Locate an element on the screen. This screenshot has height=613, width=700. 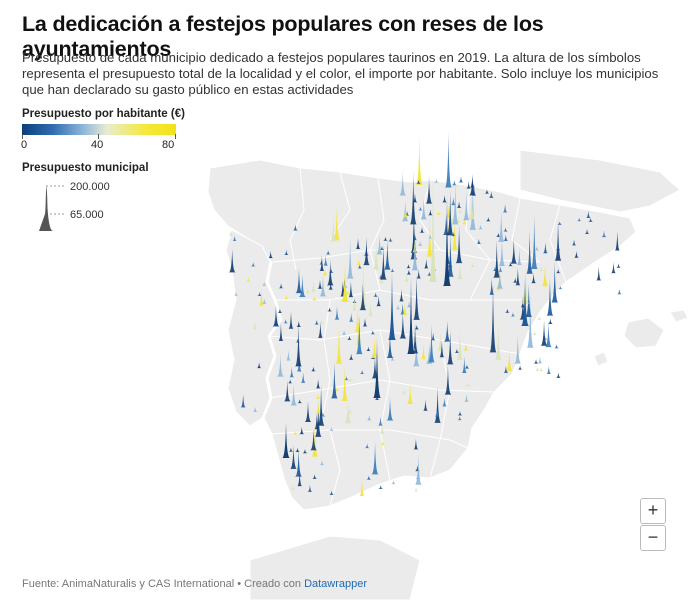
ibiza is located at coordinates (601, 359).